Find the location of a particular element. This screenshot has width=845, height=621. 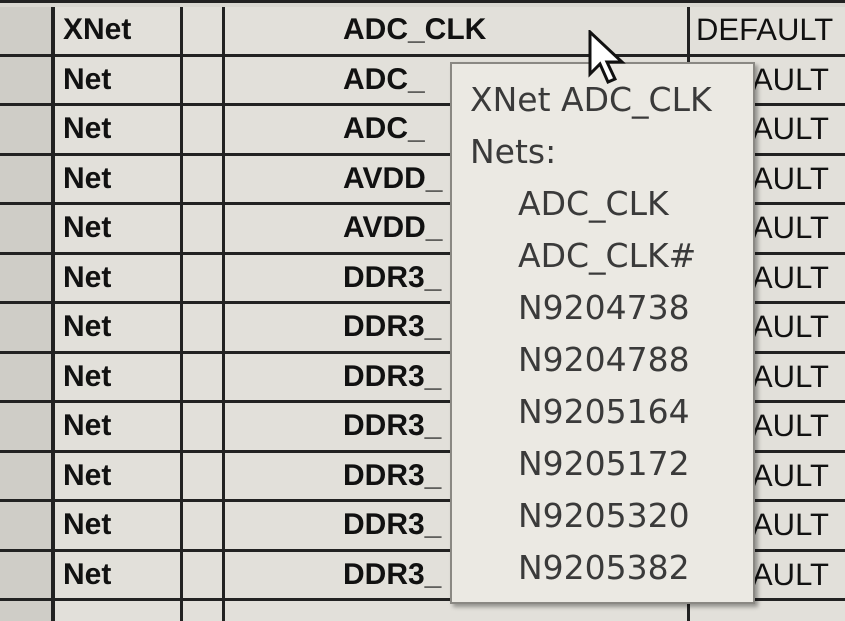

table-cell: ADC_CLK is located at coordinates (457, 30).